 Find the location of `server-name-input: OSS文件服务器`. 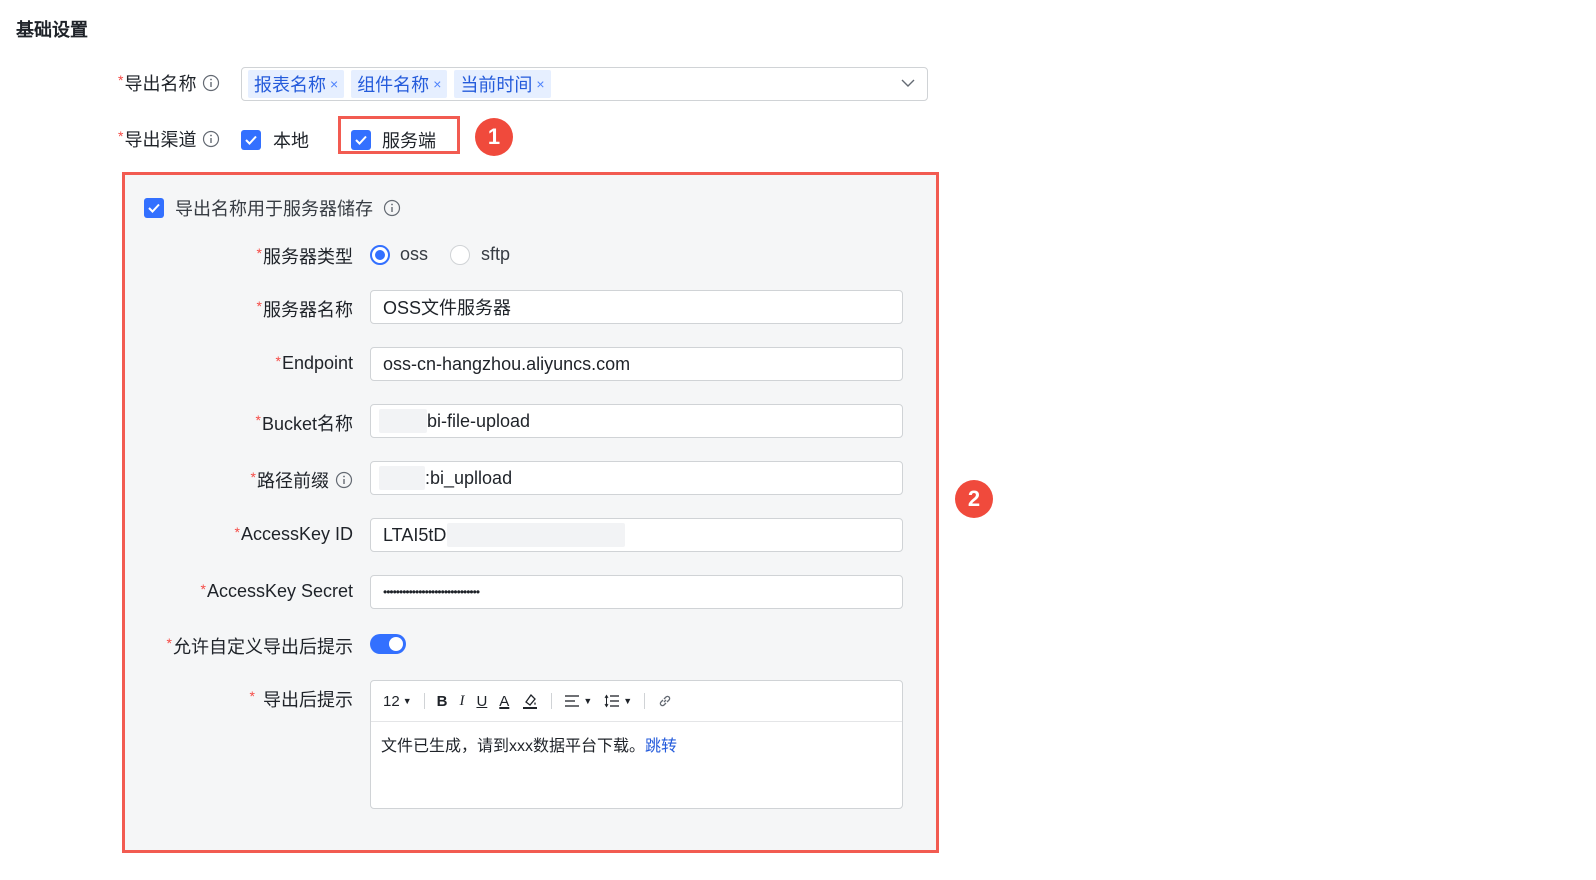

server-name-input: OSS文件服务器 is located at coordinates (636, 307).